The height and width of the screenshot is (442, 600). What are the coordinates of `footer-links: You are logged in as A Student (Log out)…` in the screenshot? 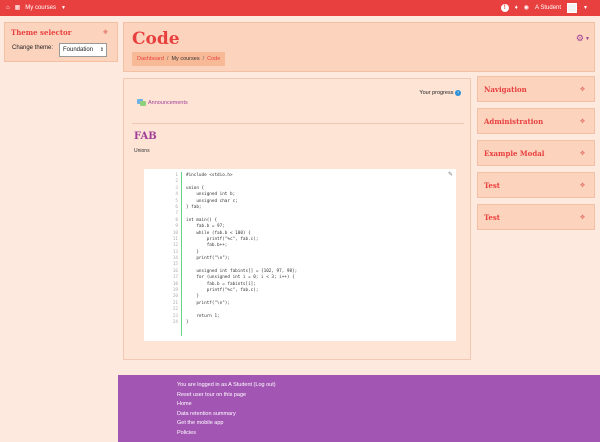 It's located at (226, 409).